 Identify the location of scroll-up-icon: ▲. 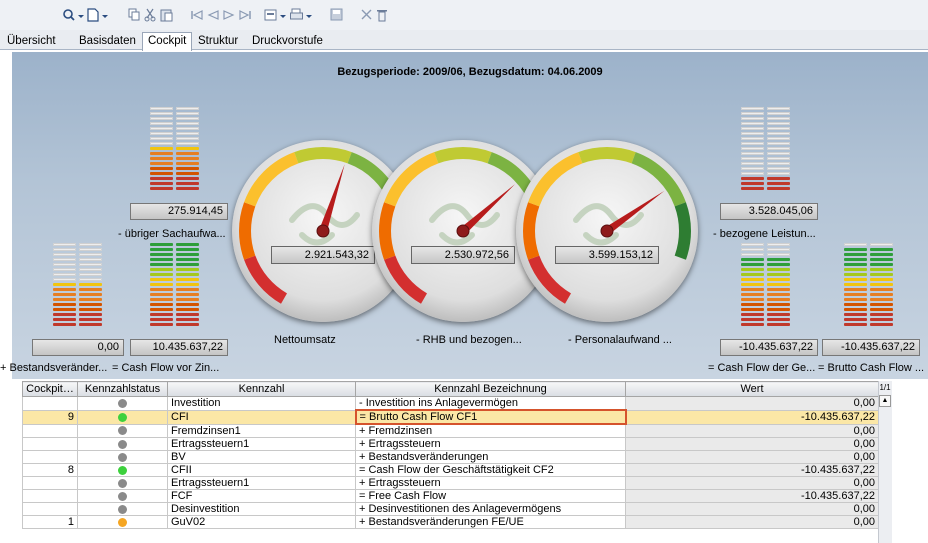
(885, 401).